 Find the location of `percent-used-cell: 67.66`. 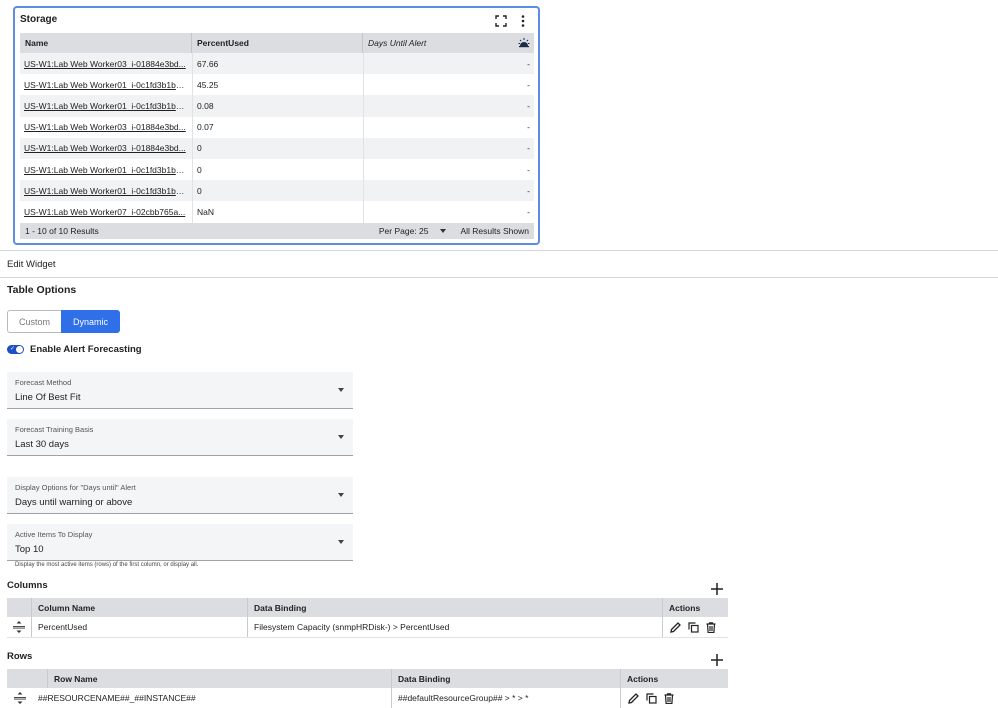

percent-used-cell: 67.66 is located at coordinates (277, 64).